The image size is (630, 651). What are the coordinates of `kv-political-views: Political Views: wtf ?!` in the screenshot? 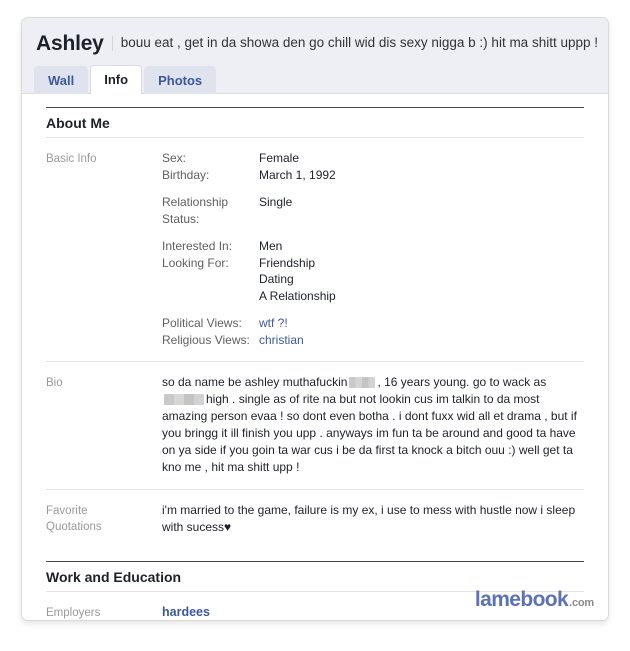 It's located at (373, 323).